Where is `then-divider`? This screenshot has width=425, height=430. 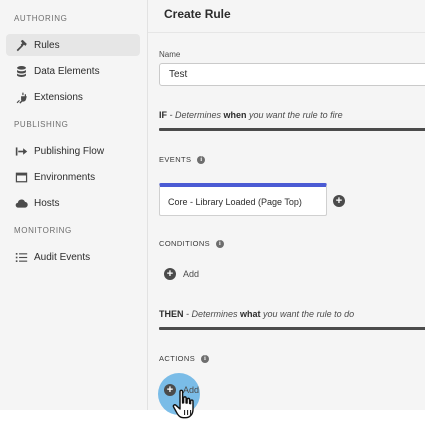 then-divider is located at coordinates (292, 328).